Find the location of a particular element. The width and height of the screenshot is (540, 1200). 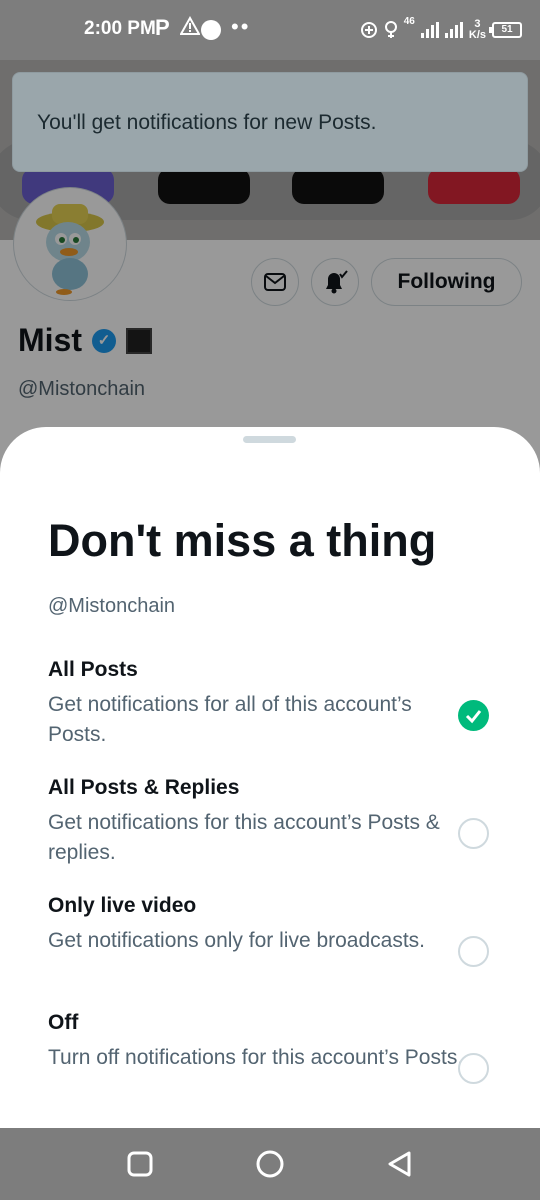

option-title: All Posts is located at coordinates (93, 669).